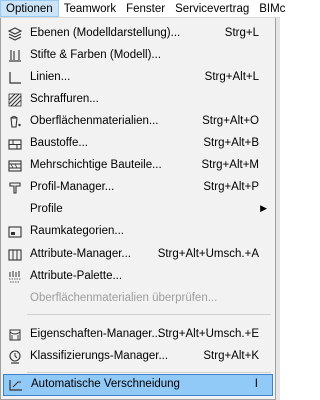  Describe the element at coordinates (231, 356) in the screenshot. I see `menu-item-shortcut: Strg+Alt+K` at that location.